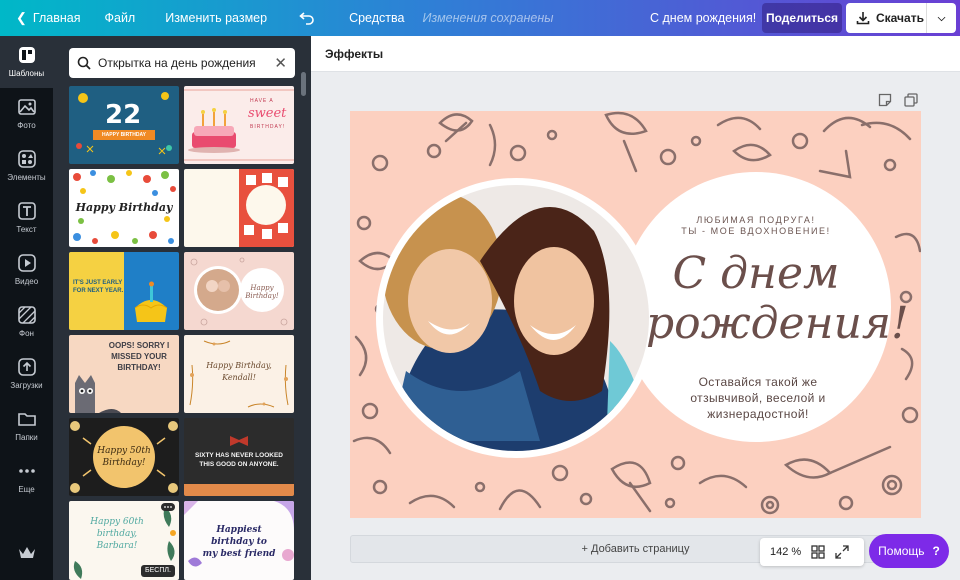 This screenshot has width=960, height=580. What do you see at coordinates (262, 292) in the screenshot?
I see `thumb-text: Happy Birthday!` at bounding box center [262, 292].